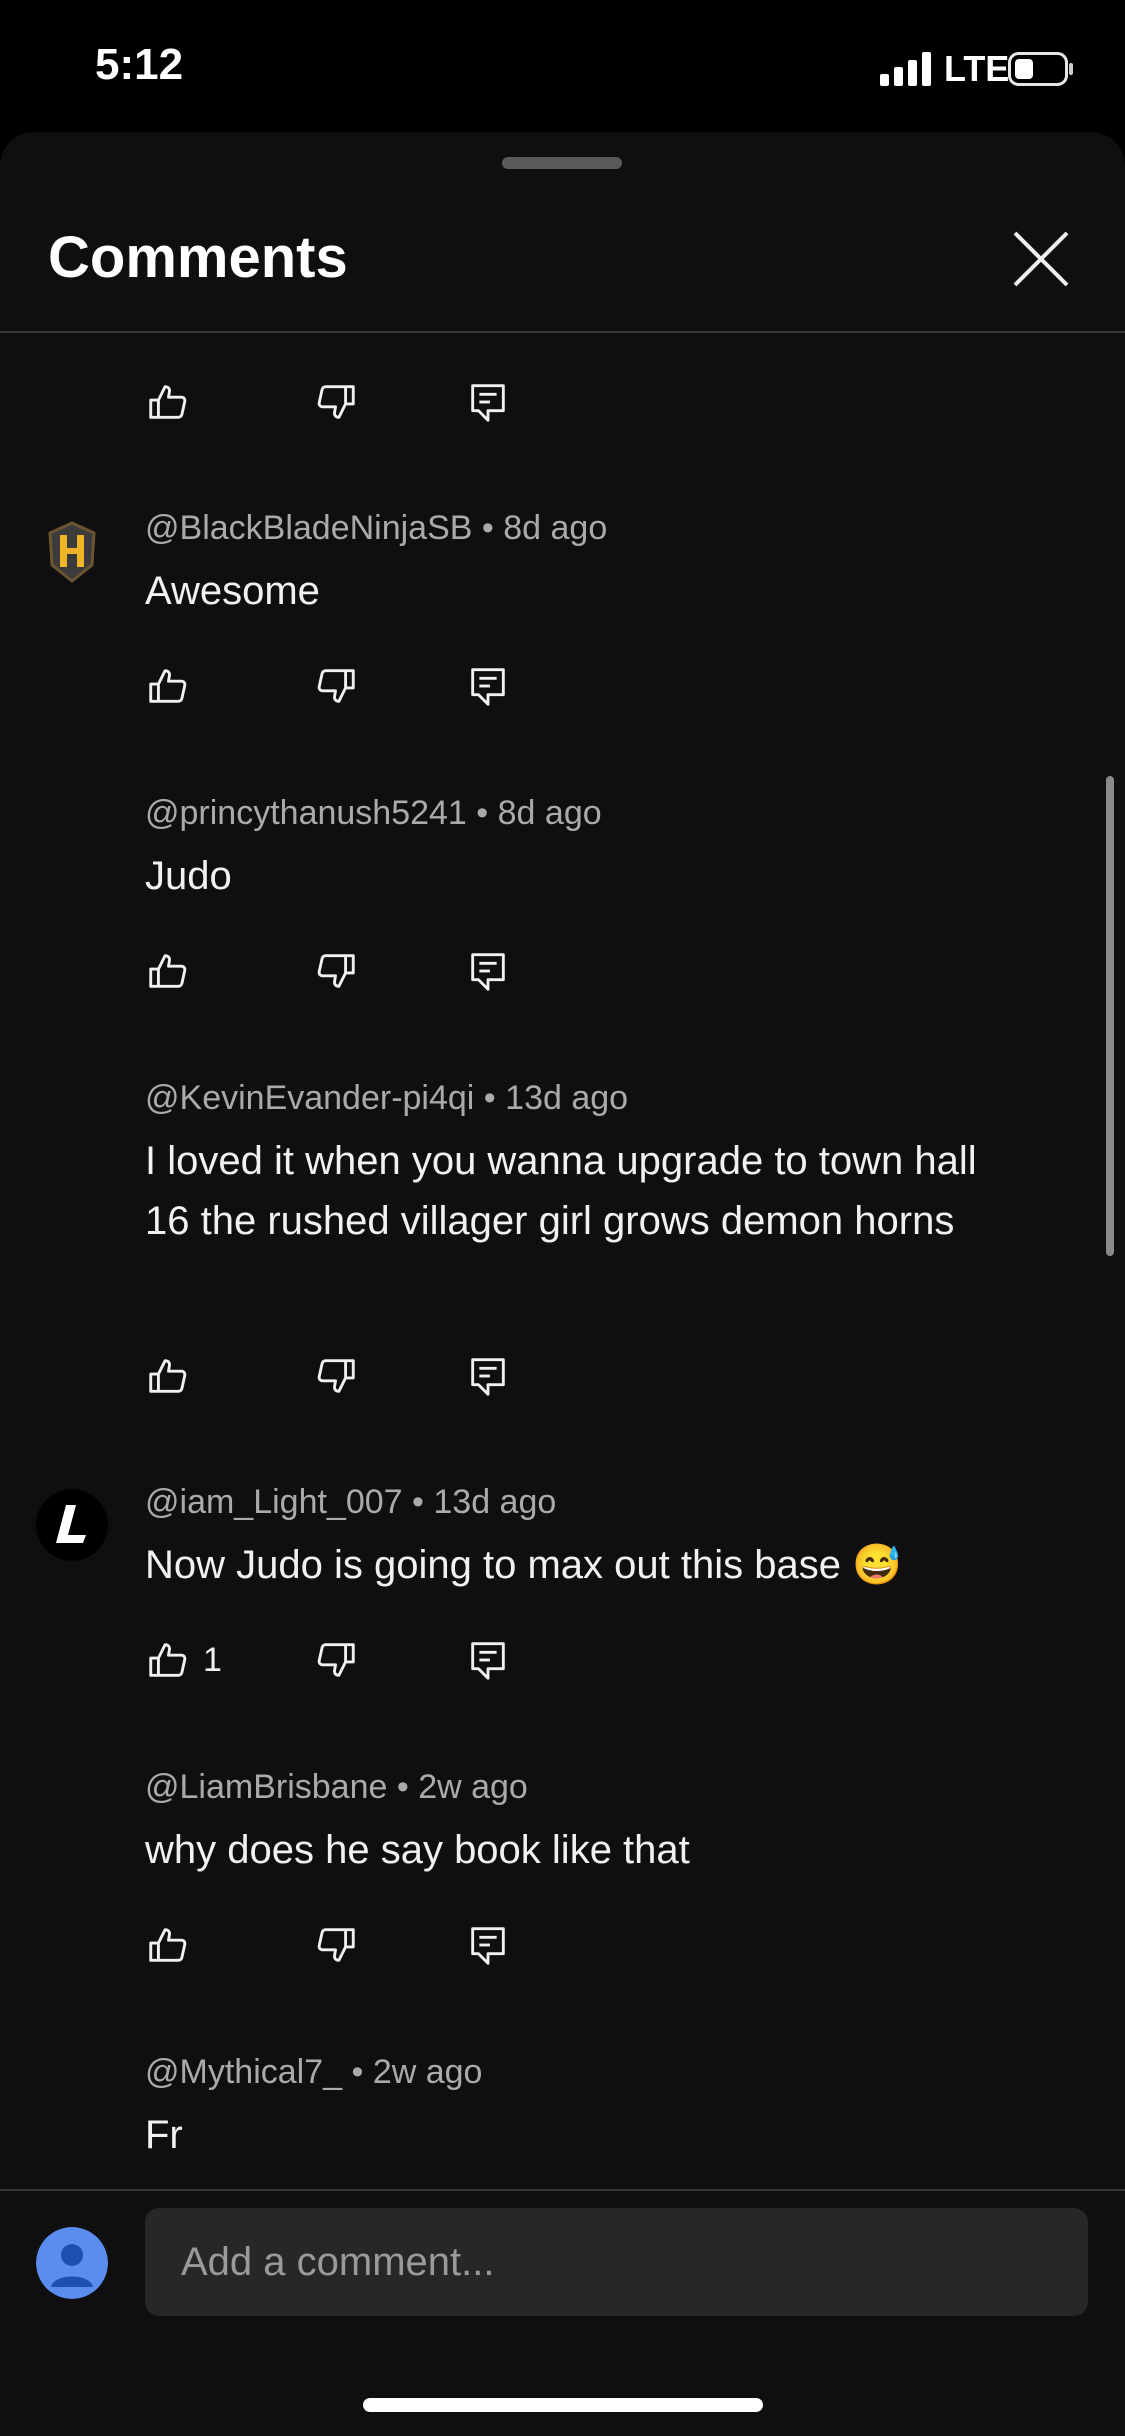 This screenshot has height=2436, width=1125. I want to click on comment-meta: @BlackBladeNinjaSB • 8d ago, so click(376, 528).